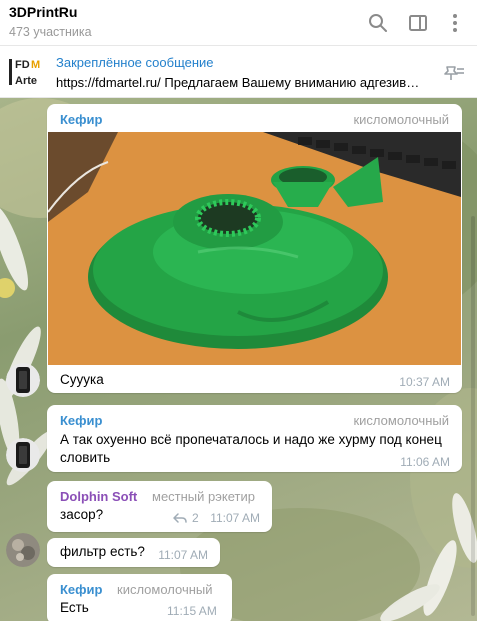 Image resolution: width=477 pixels, height=621 pixels. I want to click on message-text: засор?, so click(82, 514).